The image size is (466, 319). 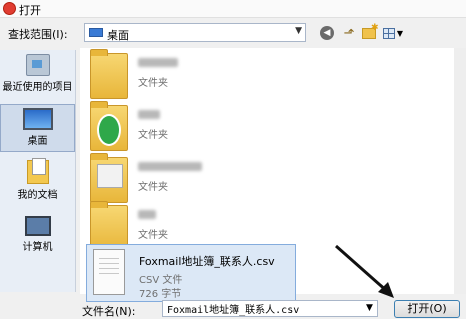 I want to click on new-folder-icon: ✱, so click(x=370, y=31).